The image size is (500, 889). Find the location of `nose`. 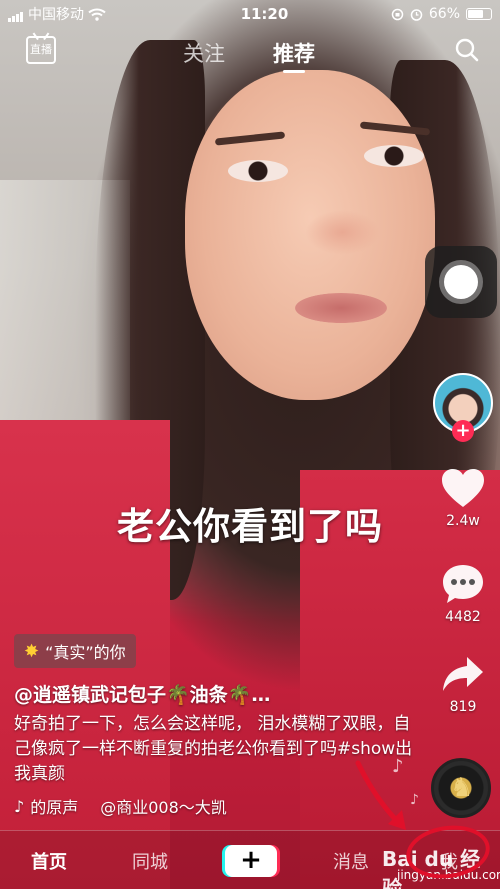

nose is located at coordinates (342, 232).